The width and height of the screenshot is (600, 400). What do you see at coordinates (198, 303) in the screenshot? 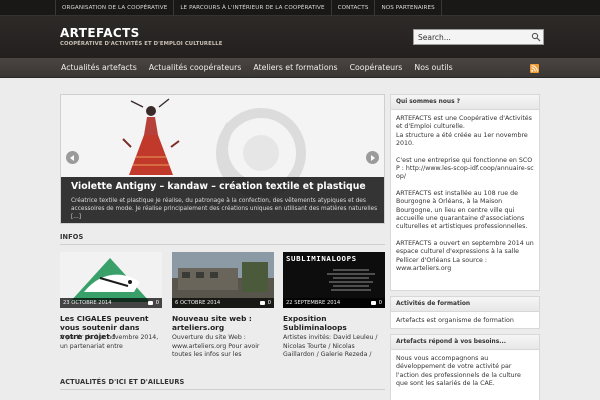
I see `post-date: 6 OCTOBRE 2014` at bounding box center [198, 303].